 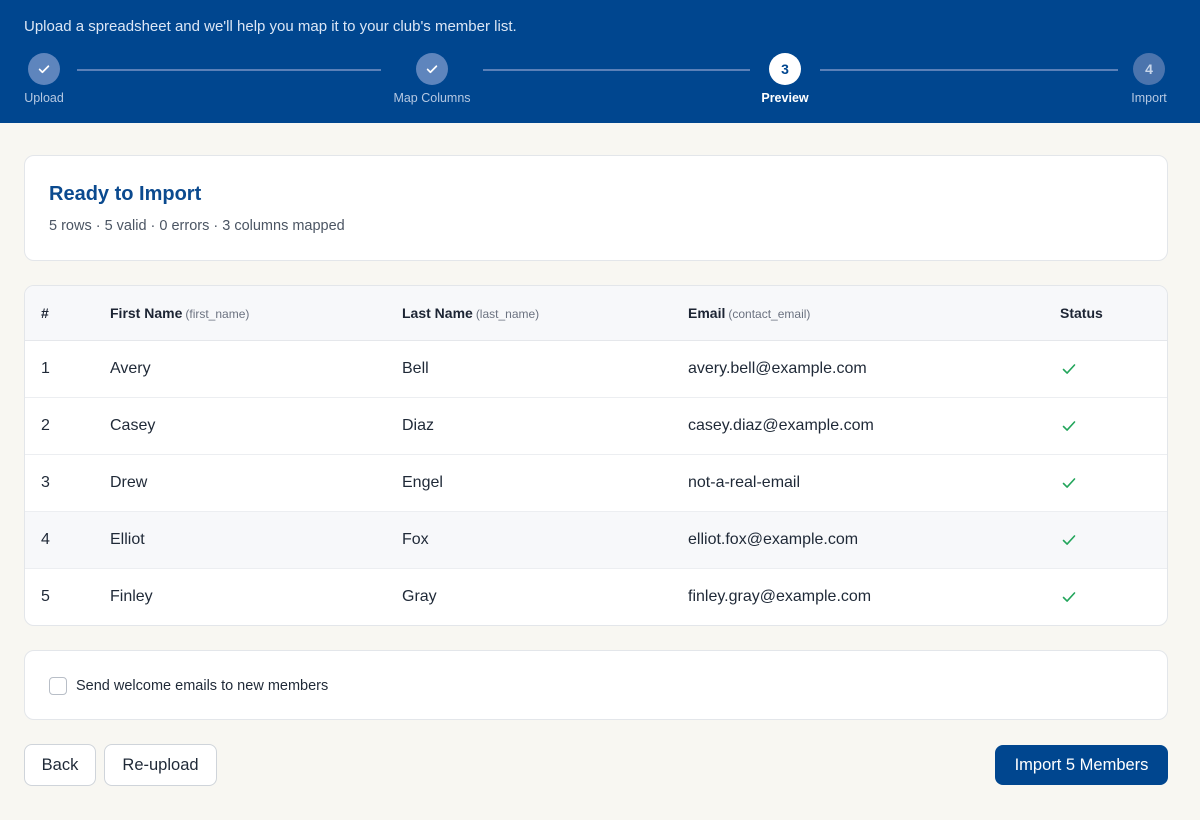 I want to click on step-upload: Upload, so click(x=47, y=79).